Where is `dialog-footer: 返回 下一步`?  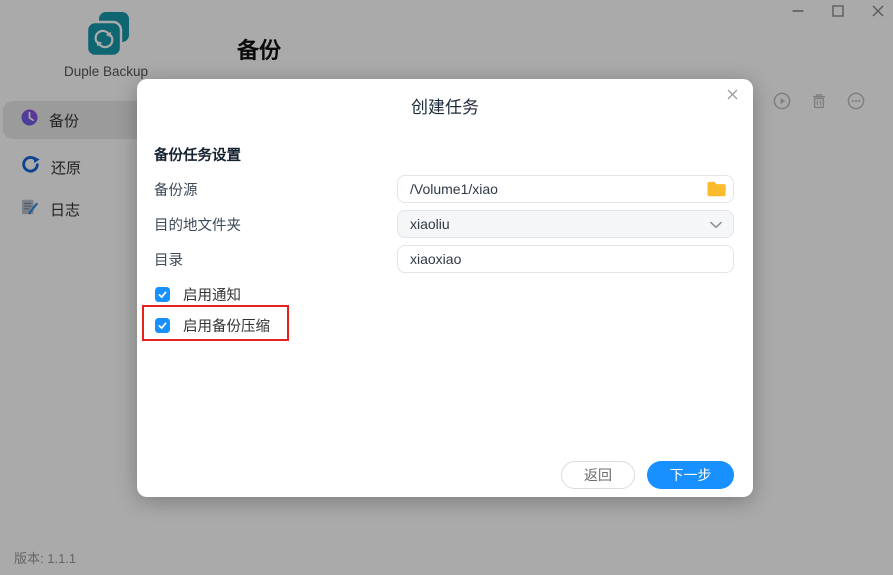 dialog-footer: 返回 下一步 is located at coordinates (647, 475).